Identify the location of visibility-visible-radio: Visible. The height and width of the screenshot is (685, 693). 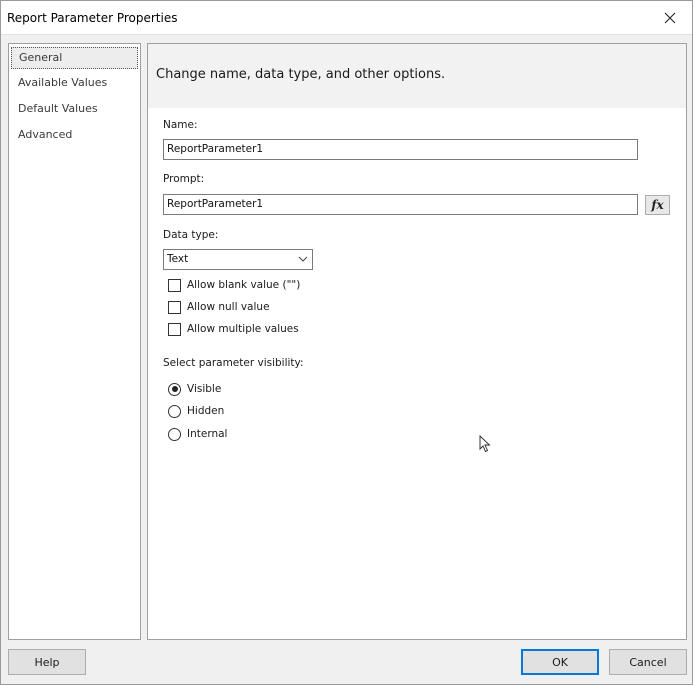
(194, 389).